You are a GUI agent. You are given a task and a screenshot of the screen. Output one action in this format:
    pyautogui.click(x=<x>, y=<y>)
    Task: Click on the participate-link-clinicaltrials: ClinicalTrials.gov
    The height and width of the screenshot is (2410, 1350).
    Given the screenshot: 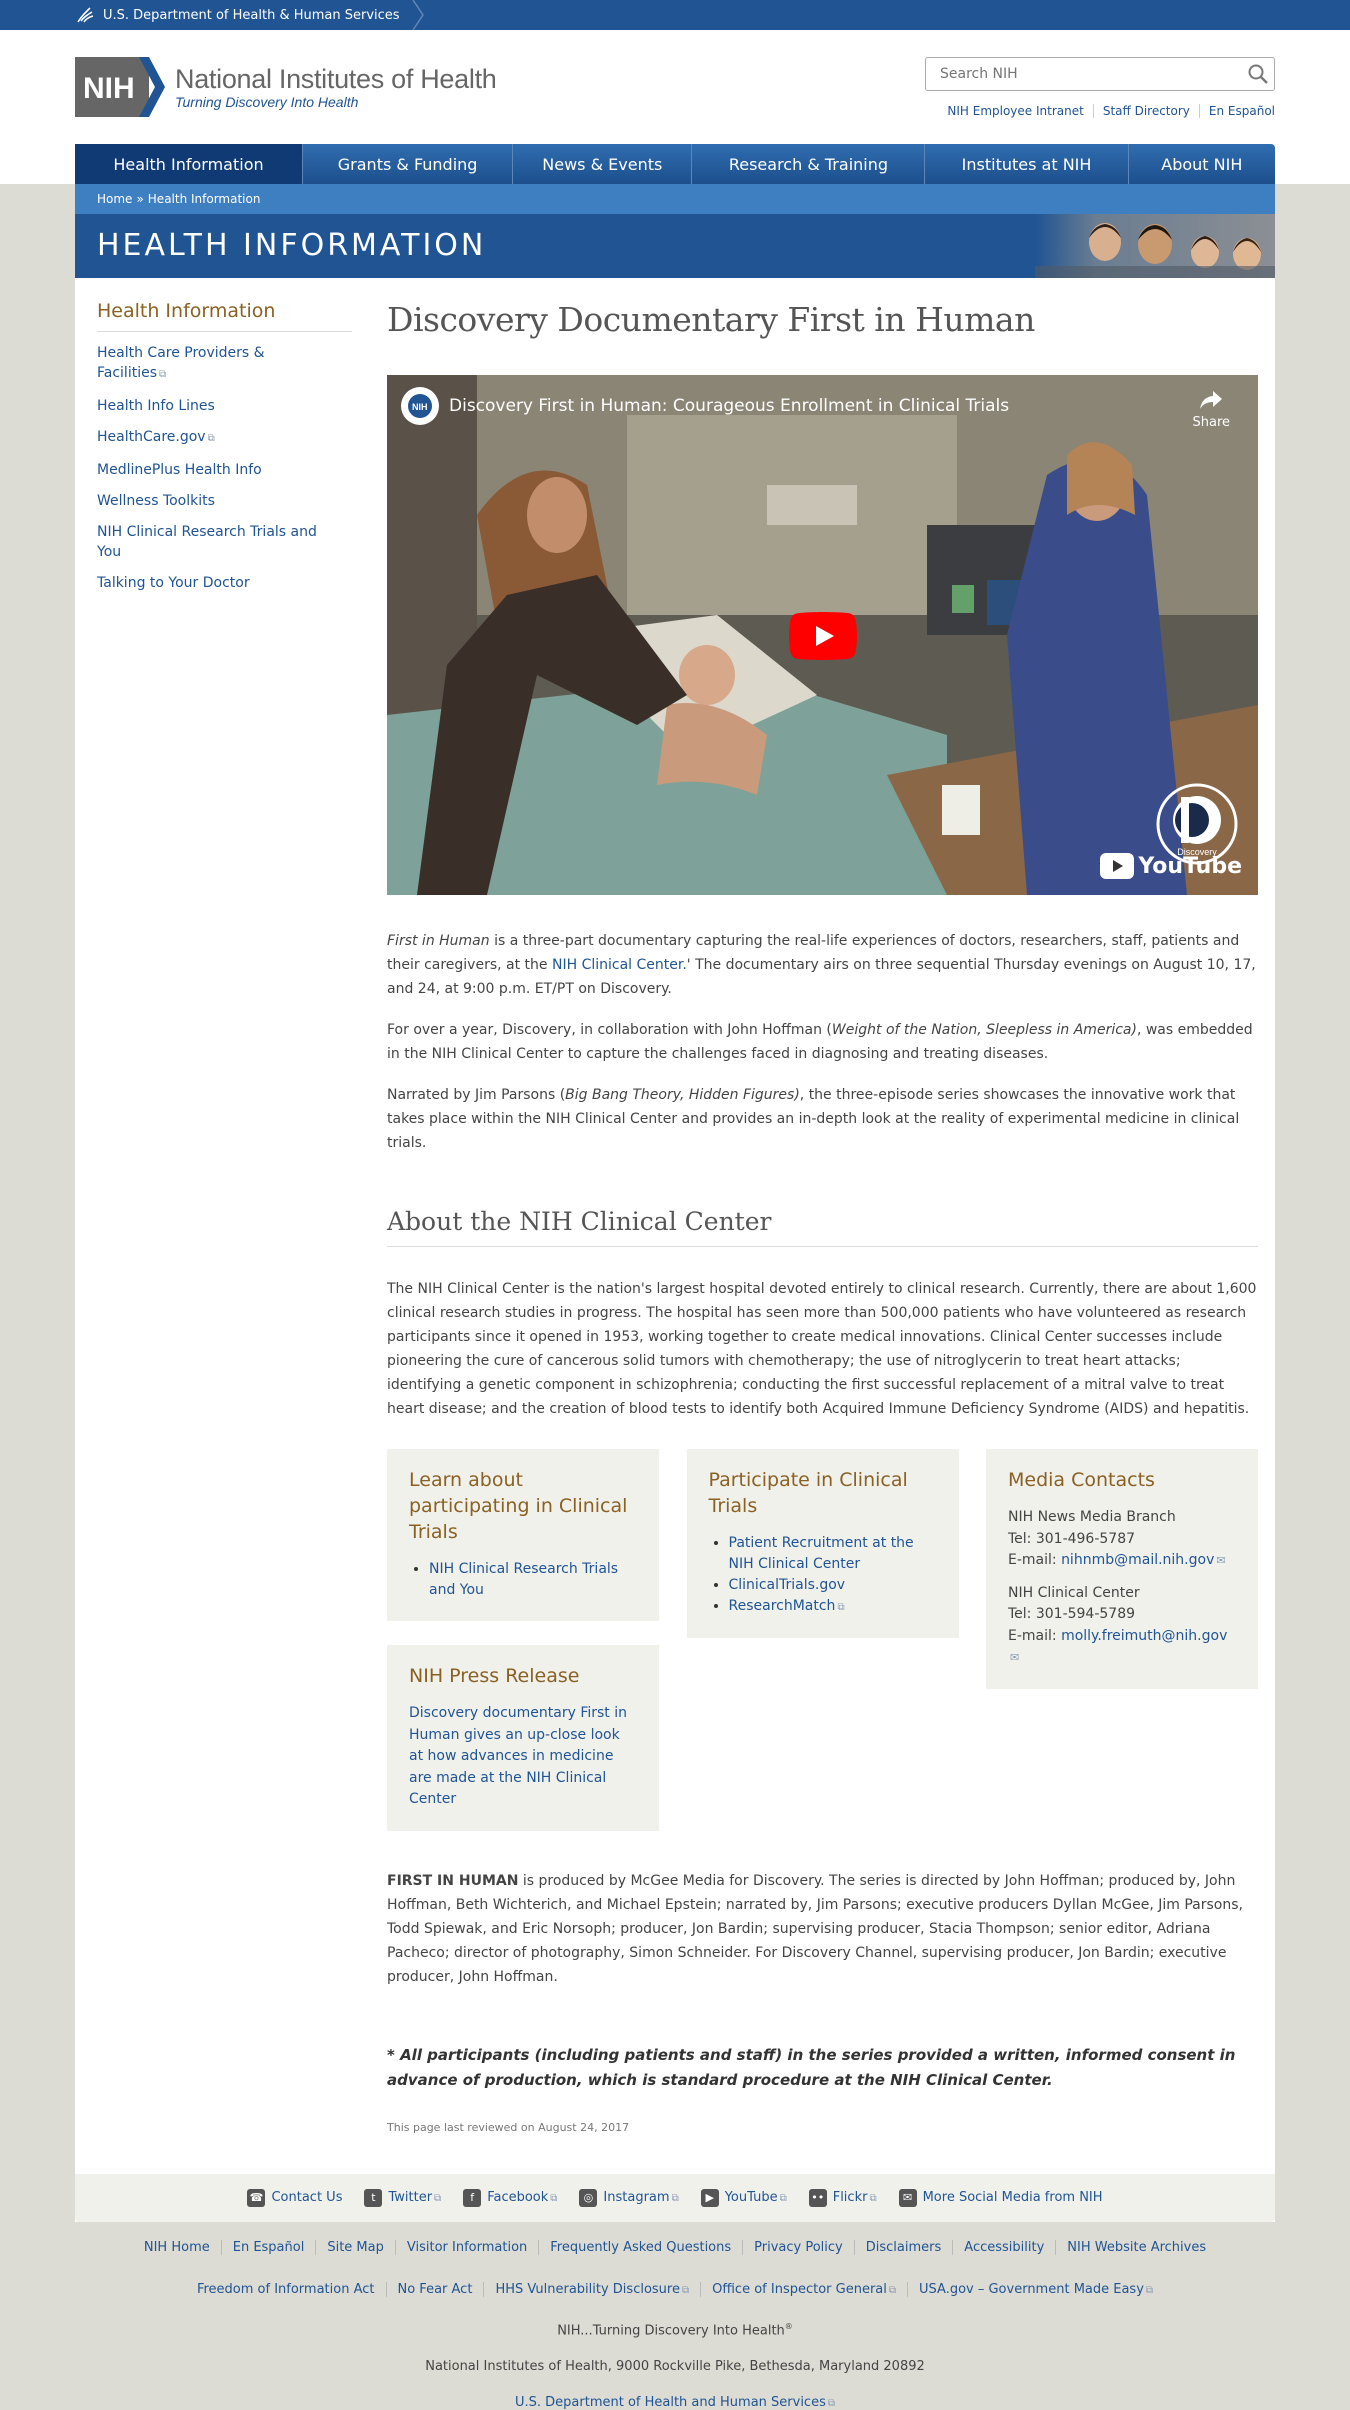 What is the action you would take?
    pyautogui.click(x=787, y=1585)
    